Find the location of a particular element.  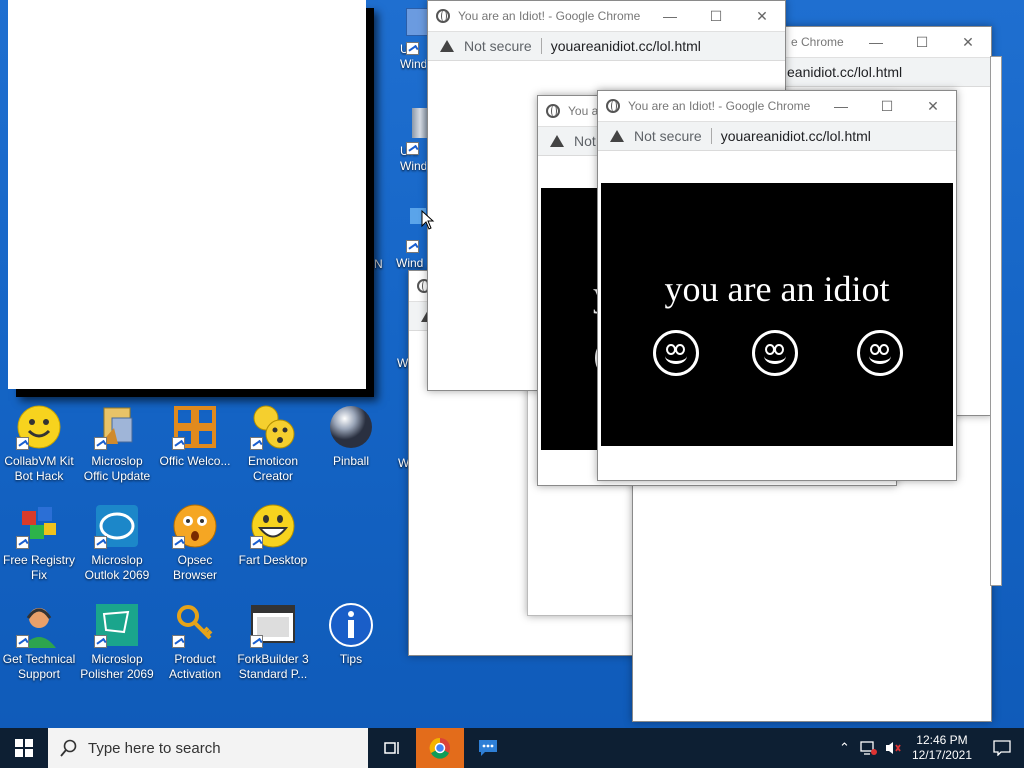

chat-taskbar-button is located at coordinates (488, 748).